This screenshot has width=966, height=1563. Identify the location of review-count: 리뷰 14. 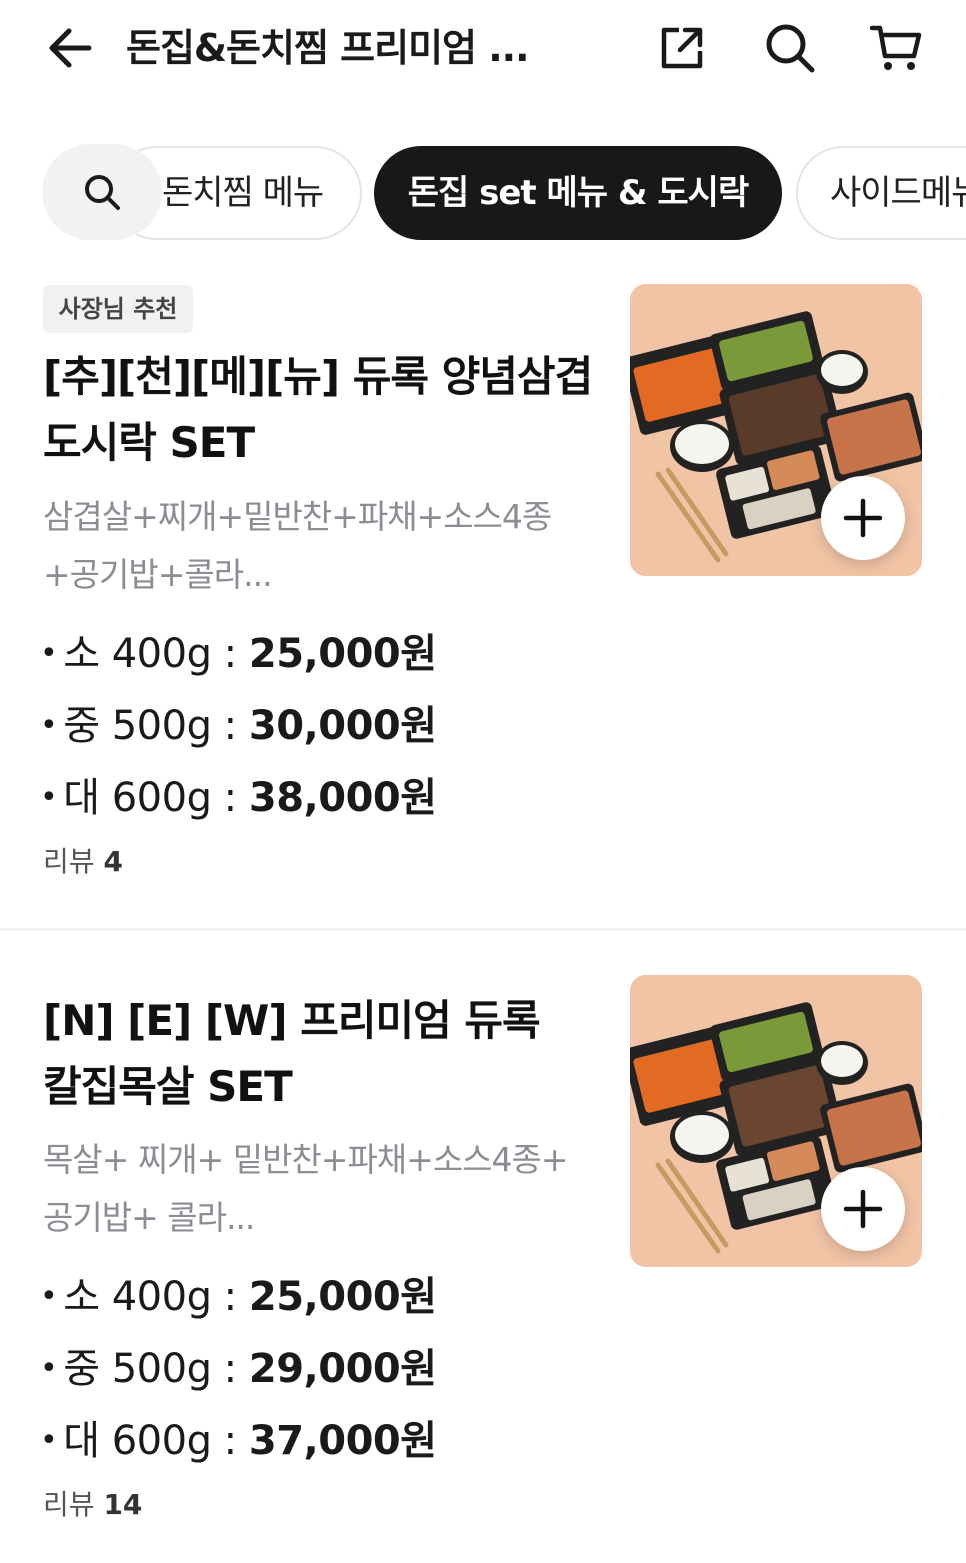
(92, 1505).